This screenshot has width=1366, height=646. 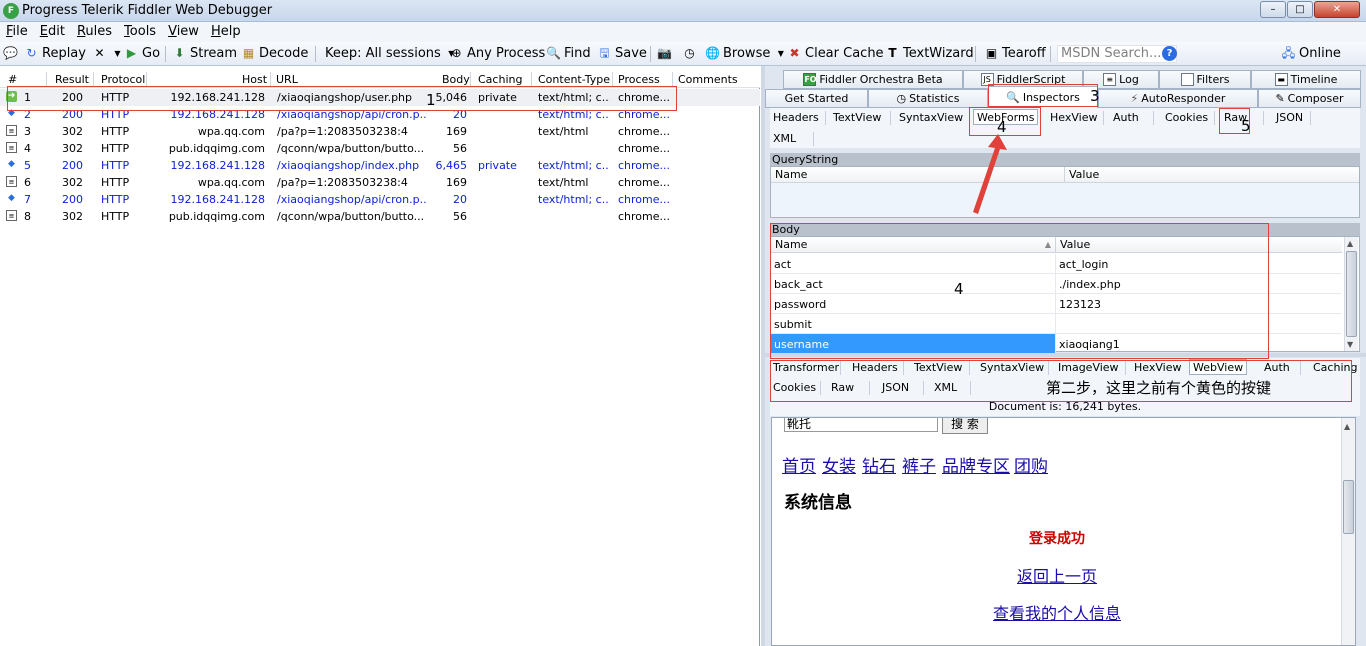 I want to click on resp-tab-caching: Caching, so click(x=1335, y=368).